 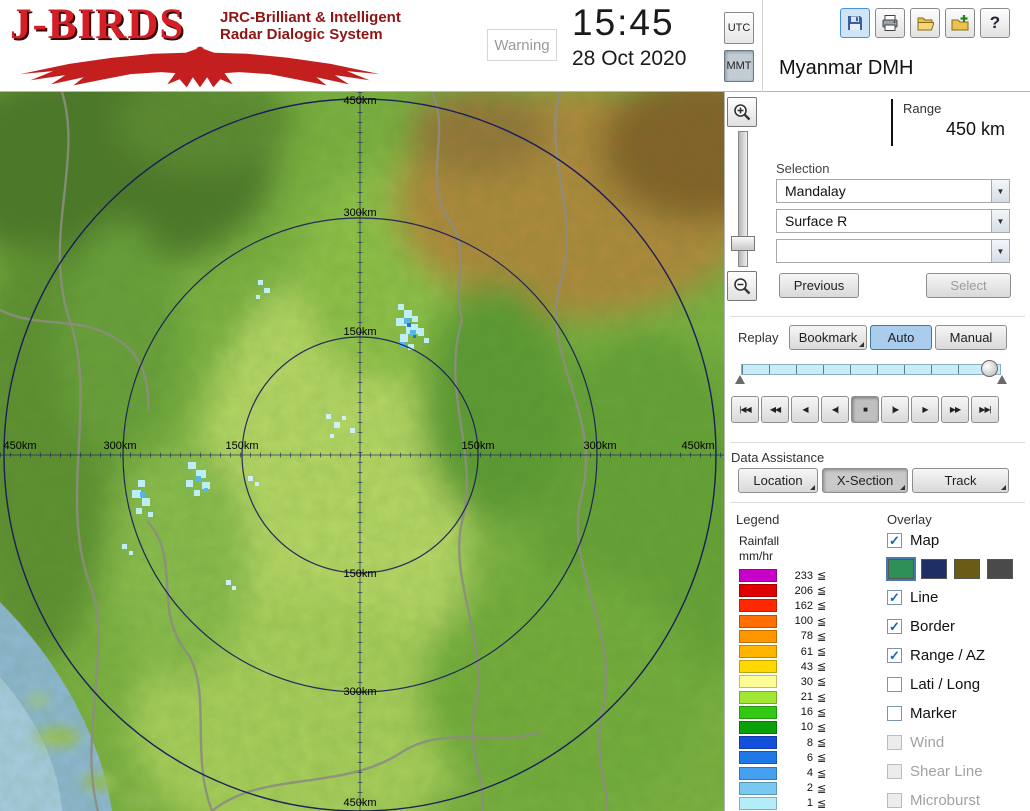 I want to click on import-image-button, so click(x=960, y=23).